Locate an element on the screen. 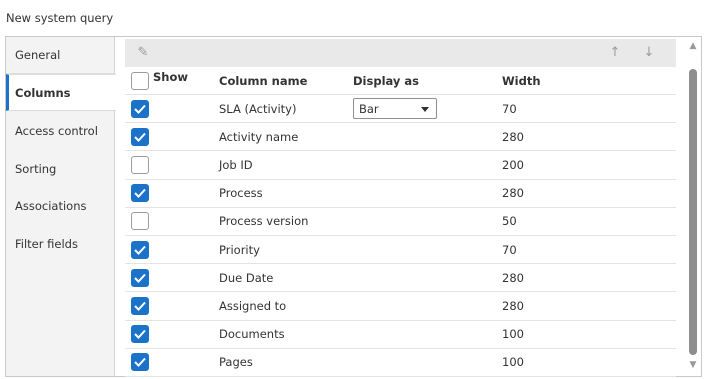 This screenshot has width=704, height=379. table-row: Priority 70 is located at coordinates (400, 250).